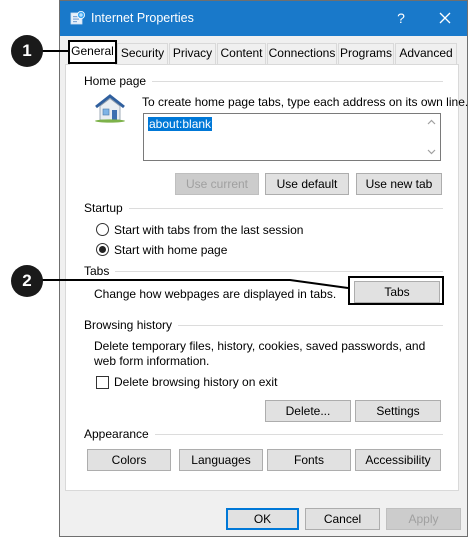 This screenshot has width=471, height=539. Describe the element at coordinates (399, 184) in the screenshot. I see `use-new-tab-button: Use new tab` at that location.